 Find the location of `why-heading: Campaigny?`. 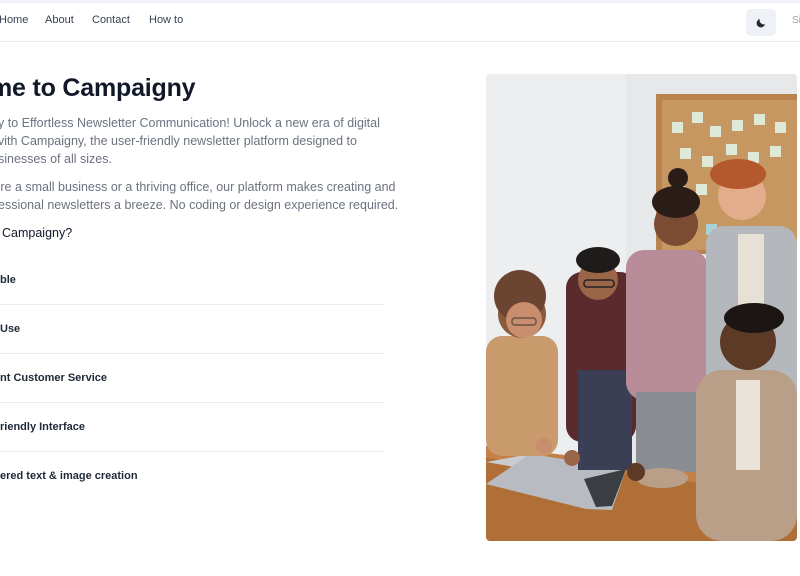

why-heading: Campaigny? is located at coordinates (37, 233).